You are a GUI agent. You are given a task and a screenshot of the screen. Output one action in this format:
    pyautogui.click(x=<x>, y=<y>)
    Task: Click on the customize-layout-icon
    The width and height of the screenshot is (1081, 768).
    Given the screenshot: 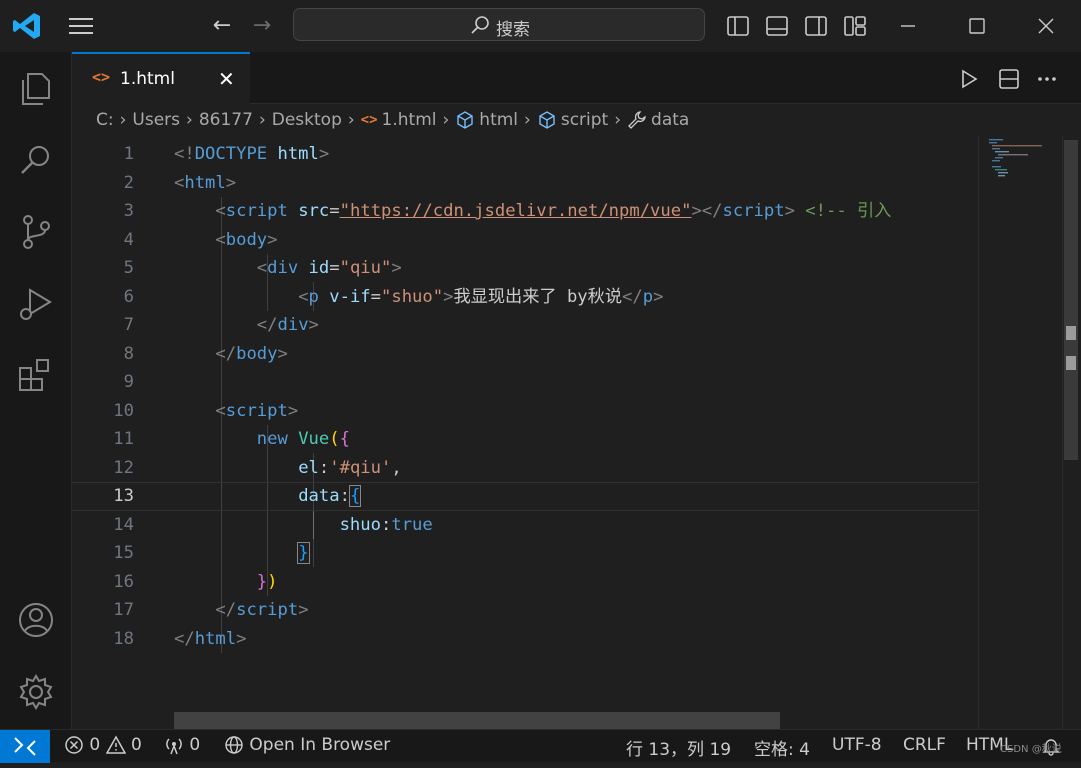 What is the action you would take?
    pyautogui.click(x=855, y=26)
    